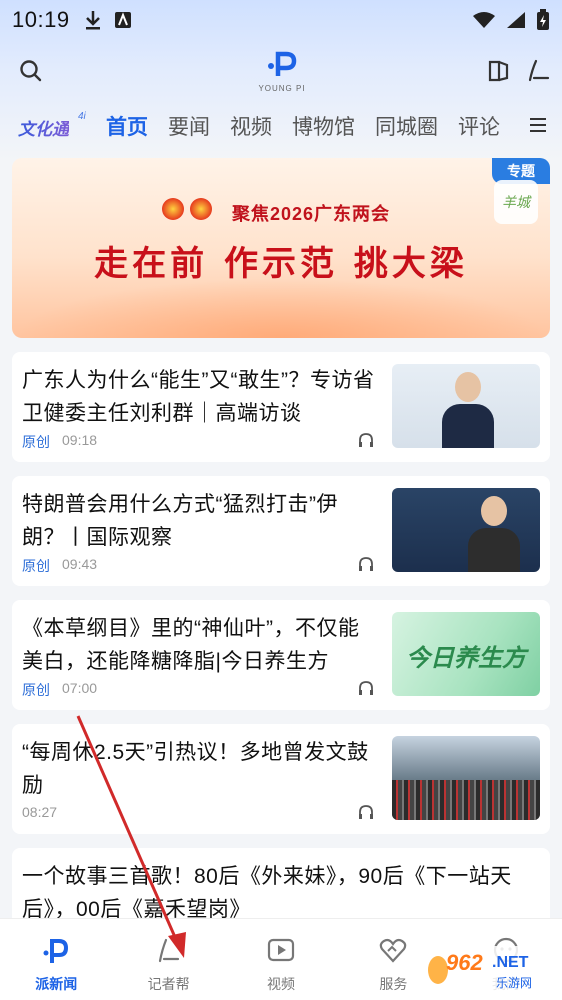 This screenshot has width=562, height=1000. Describe the element at coordinates (510, 962) in the screenshot. I see `watermark-net: .NET` at that location.